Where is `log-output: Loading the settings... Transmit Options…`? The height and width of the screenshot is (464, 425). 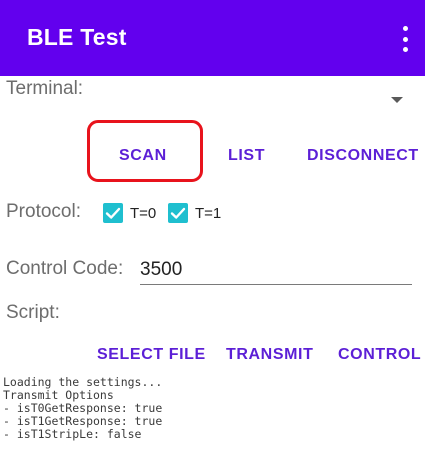
log-output: Loading the settings... Transmit Options… is located at coordinates (208, 408).